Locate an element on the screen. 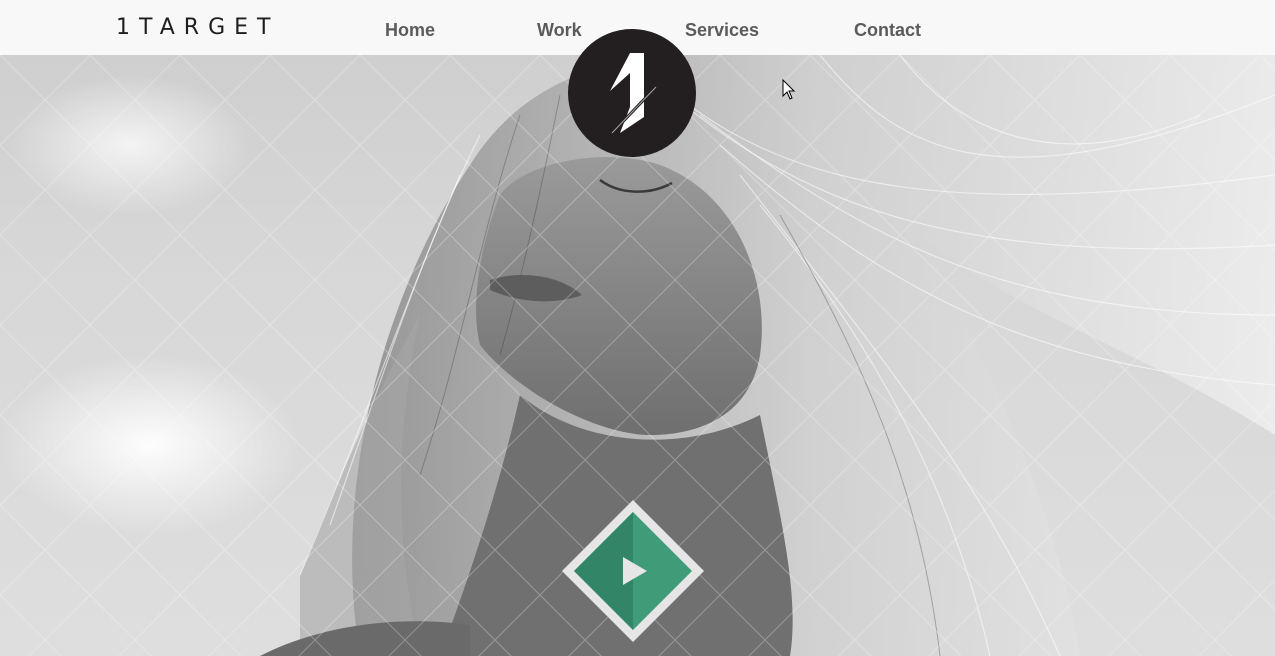 This screenshot has height=656, width=1275. number-one-logo-icon is located at coordinates (634, 94).